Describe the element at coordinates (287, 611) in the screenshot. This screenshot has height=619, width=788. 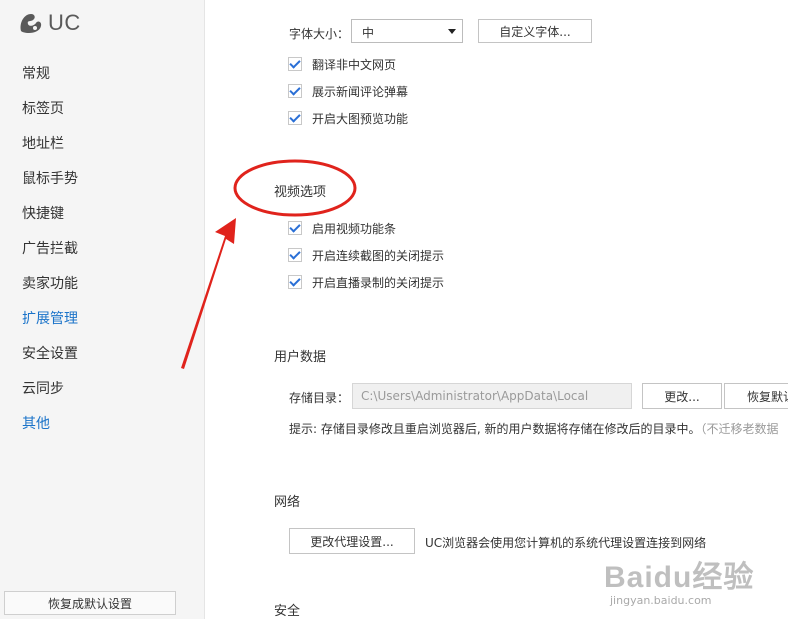
I see `security-title: 安全` at that location.